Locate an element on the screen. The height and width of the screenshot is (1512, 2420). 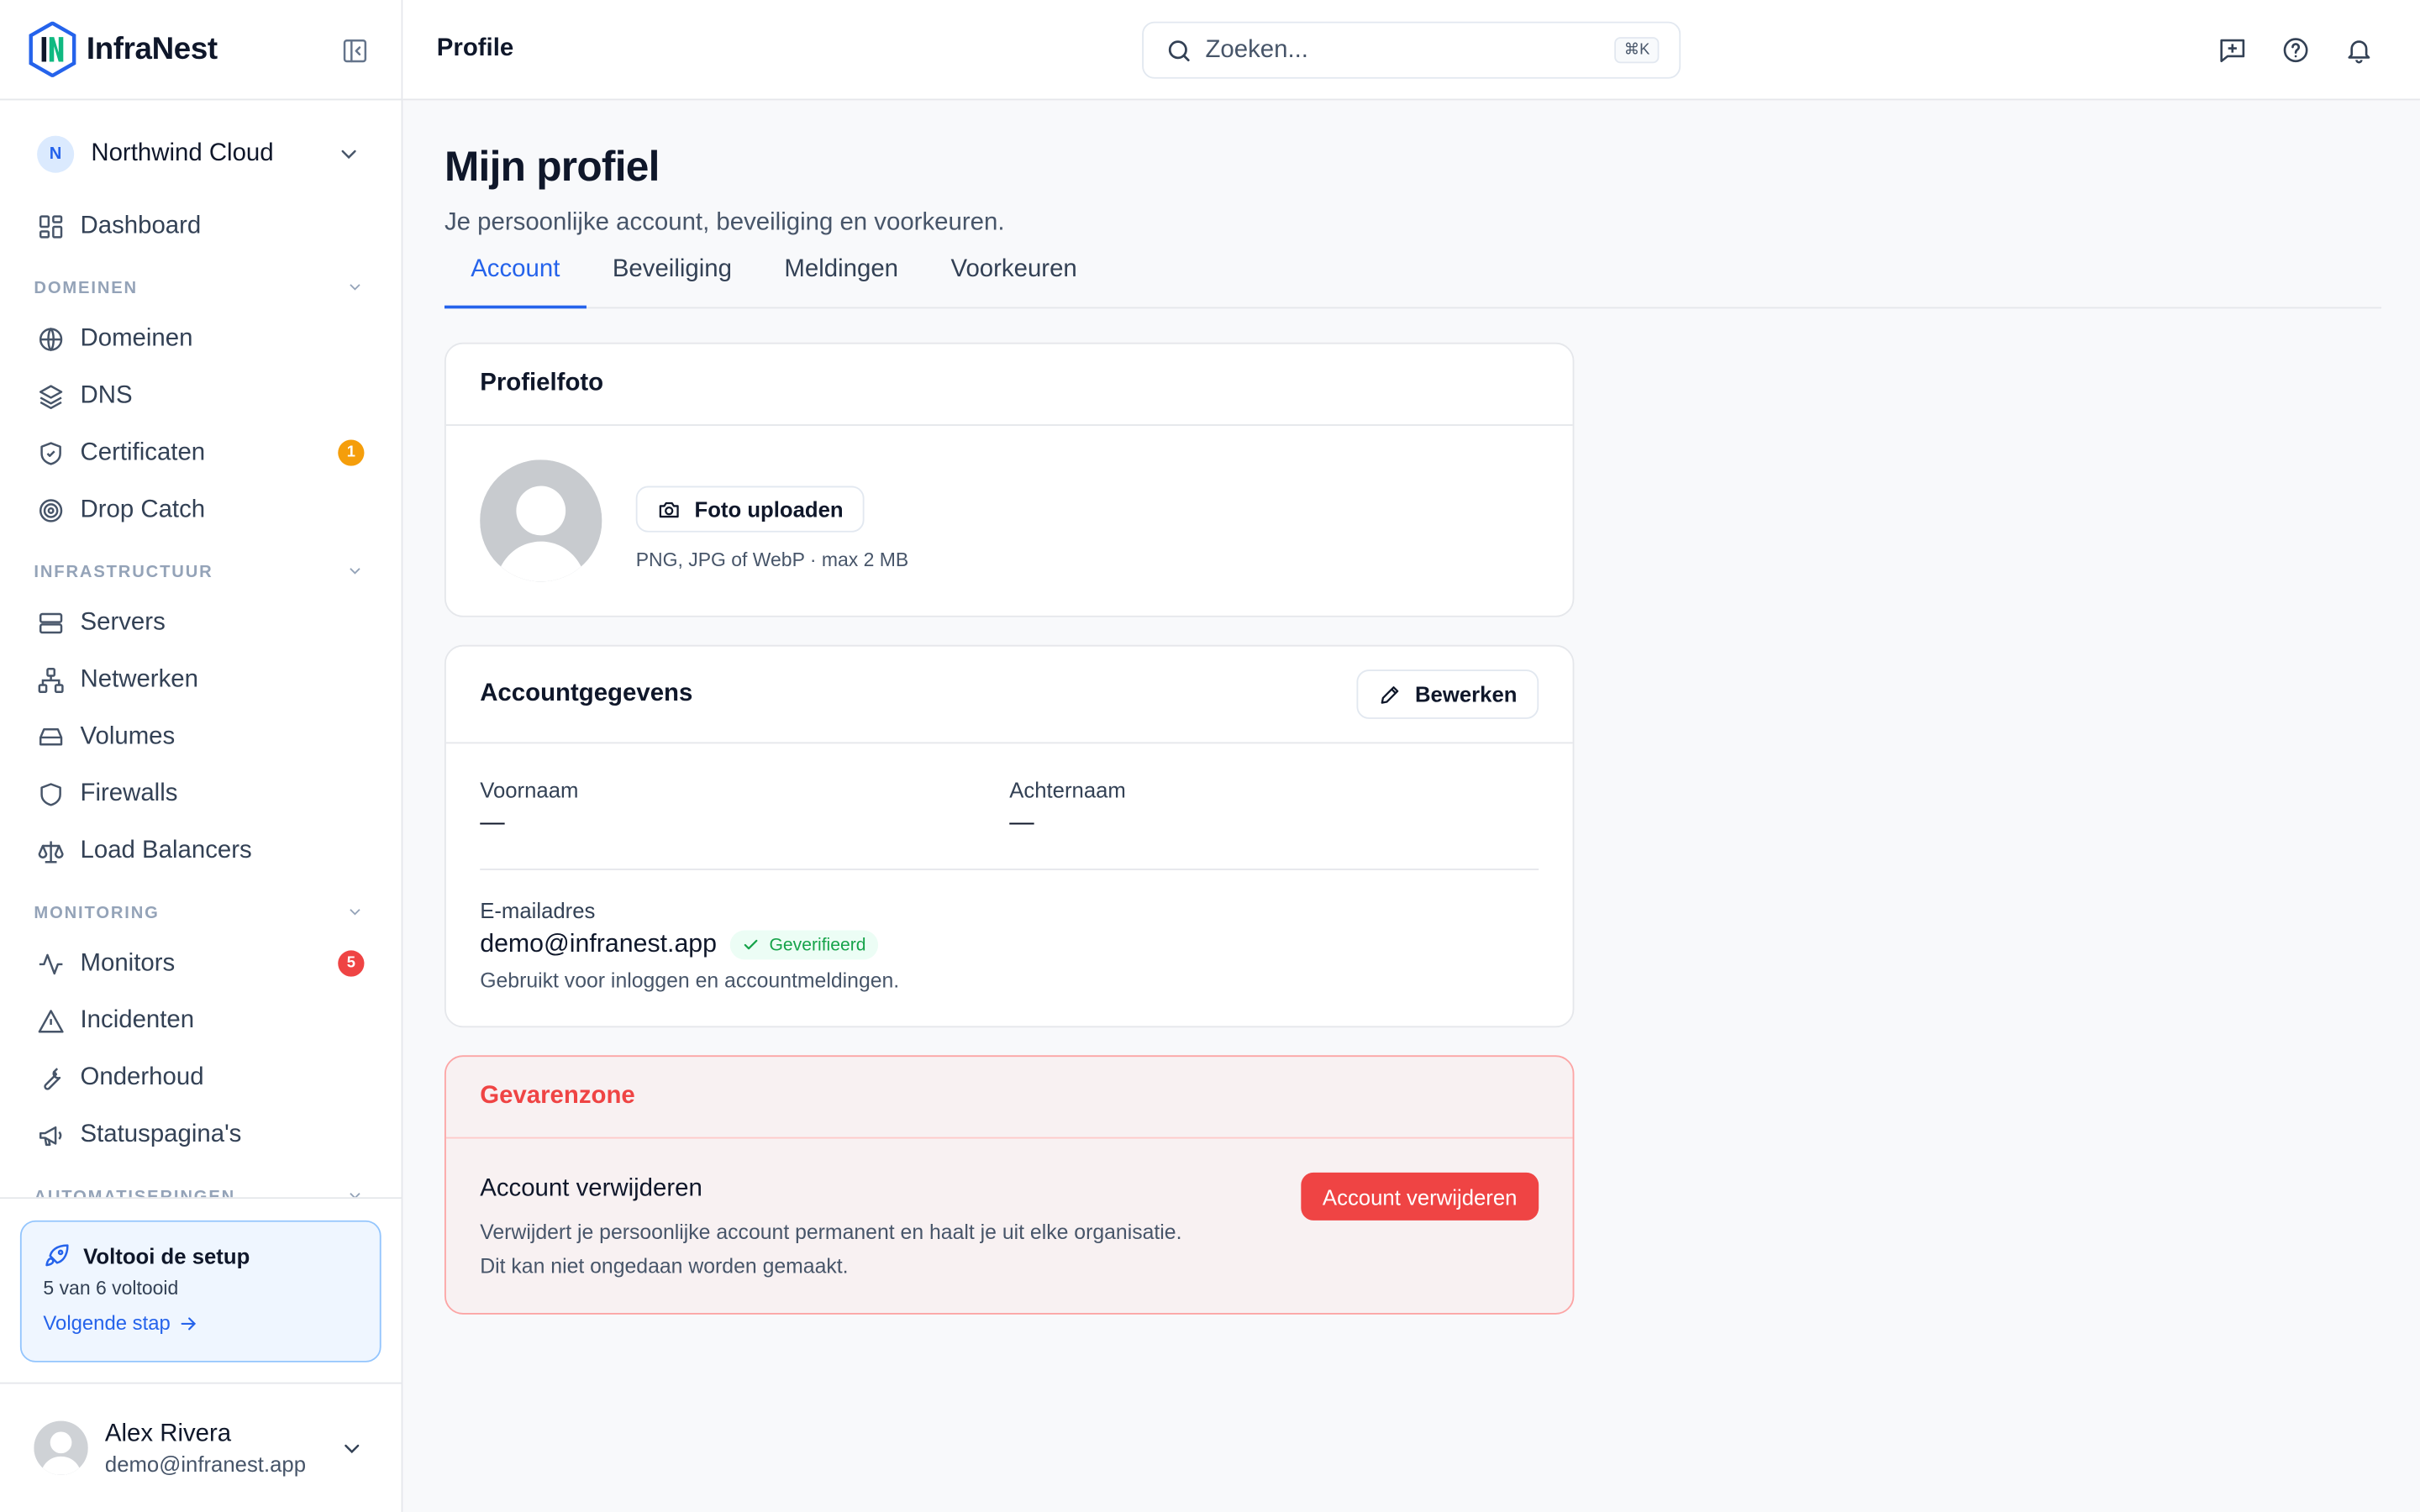
sidebar-item-dns: DNS is located at coordinates (201, 395).